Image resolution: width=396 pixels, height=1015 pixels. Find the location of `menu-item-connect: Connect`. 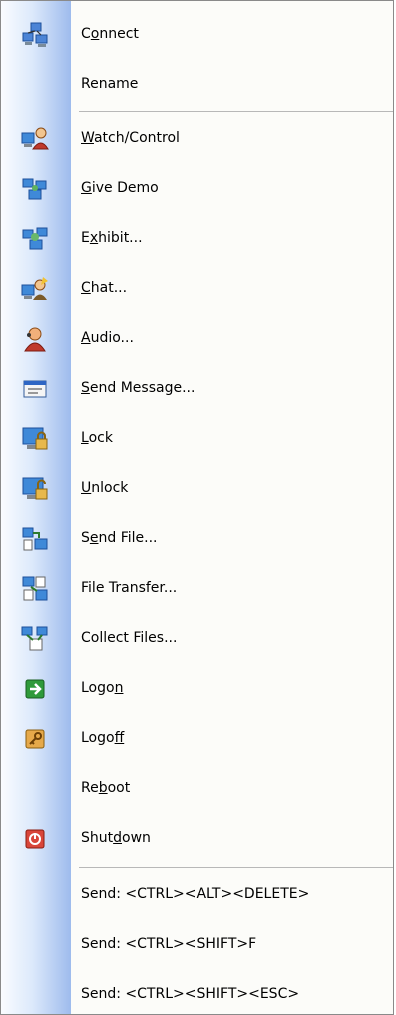

menu-item-connect: Connect is located at coordinates (197, 34).